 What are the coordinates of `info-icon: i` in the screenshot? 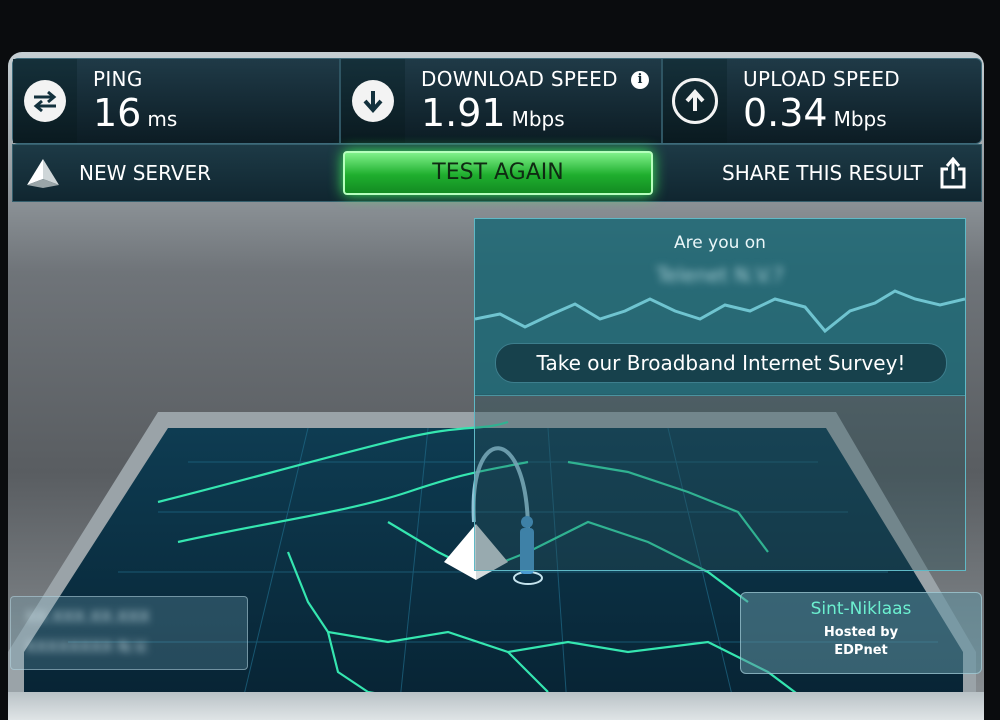 It's located at (640, 80).